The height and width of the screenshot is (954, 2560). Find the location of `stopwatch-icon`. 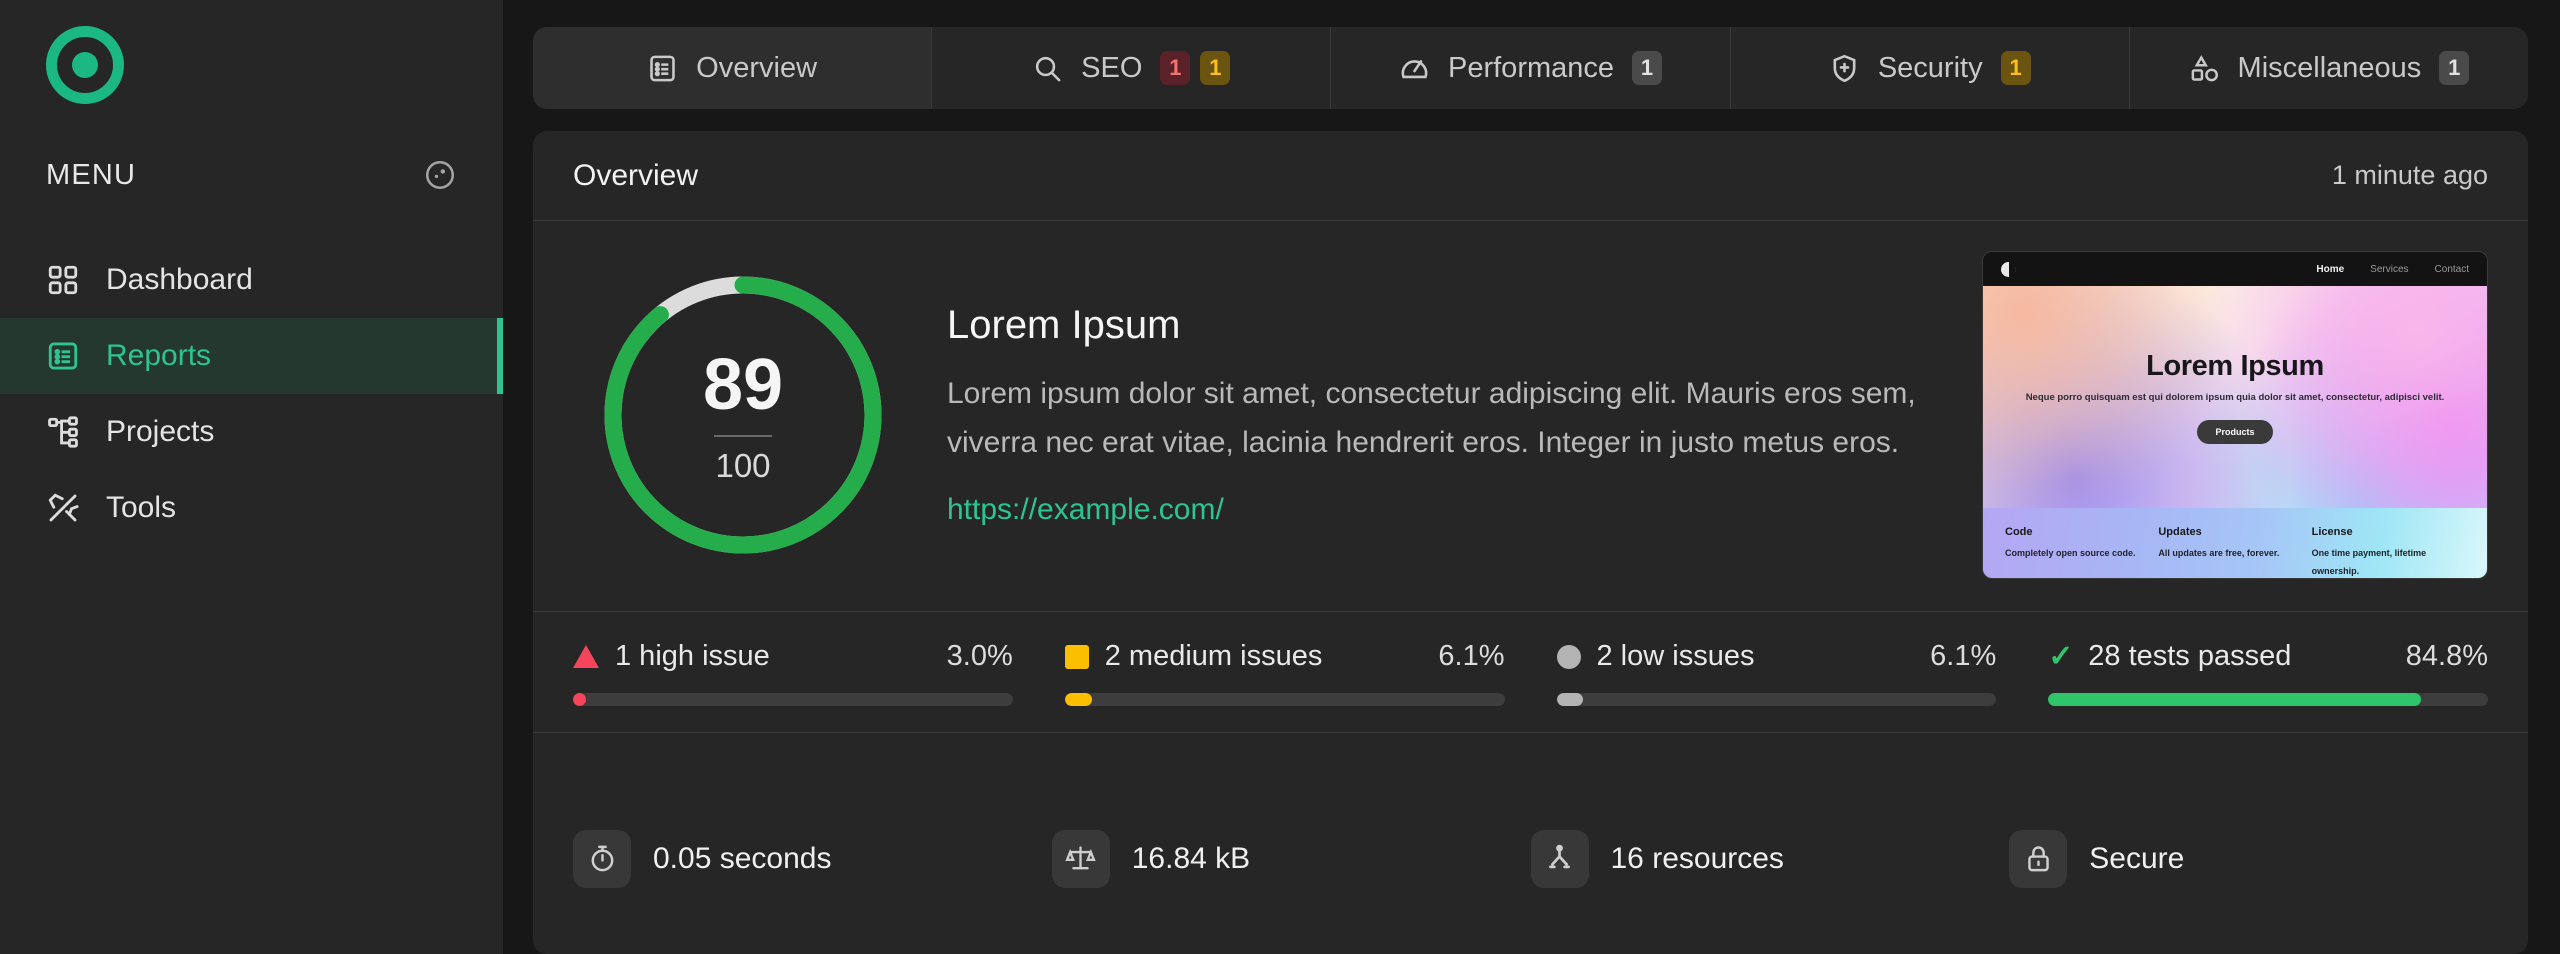

stopwatch-icon is located at coordinates (602, 858).